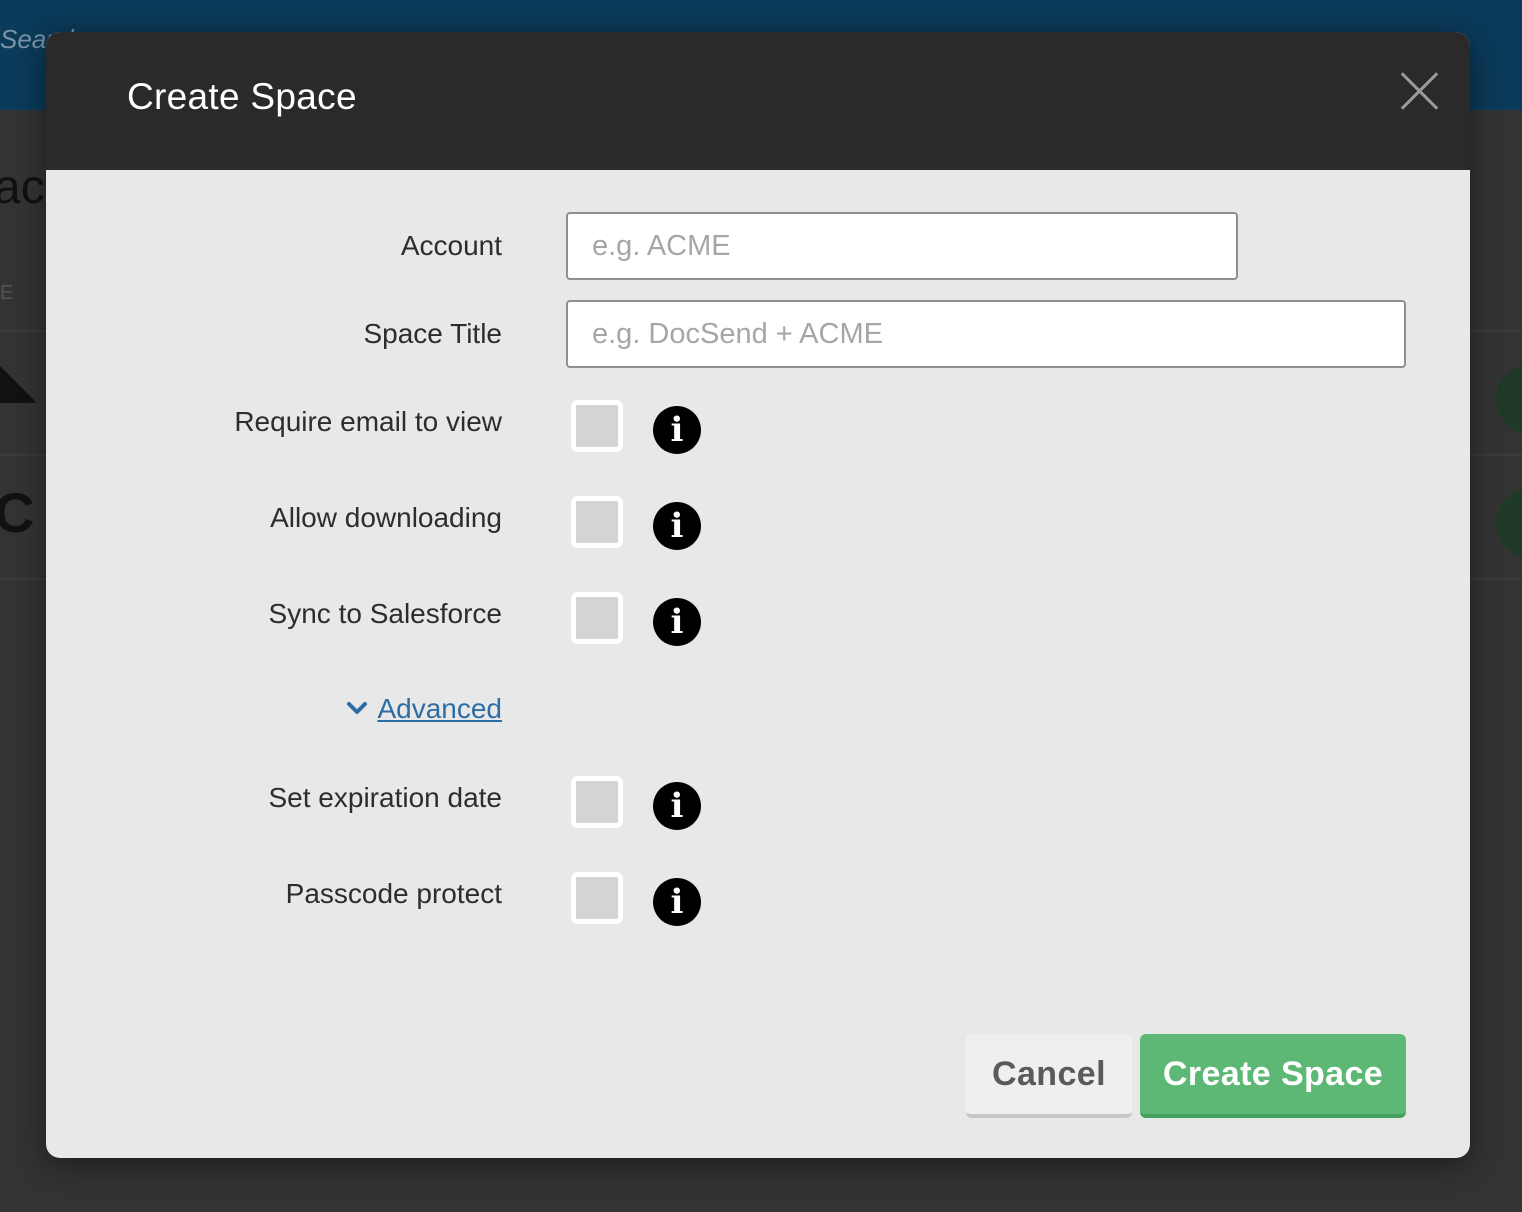 This screenshot has width=1522, height=1212. I want to click on require-email-checkbox, so click(597, 426).